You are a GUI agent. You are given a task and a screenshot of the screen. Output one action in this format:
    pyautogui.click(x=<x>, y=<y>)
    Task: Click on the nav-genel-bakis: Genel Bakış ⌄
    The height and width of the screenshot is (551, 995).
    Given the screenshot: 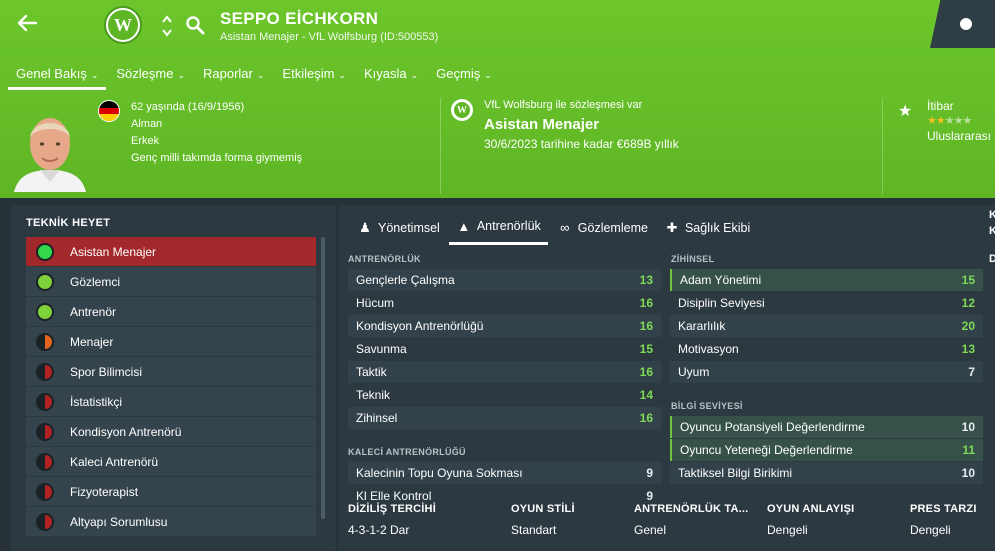 What is the action you would take?
    pyautogui.click(x=57, y=76)
    